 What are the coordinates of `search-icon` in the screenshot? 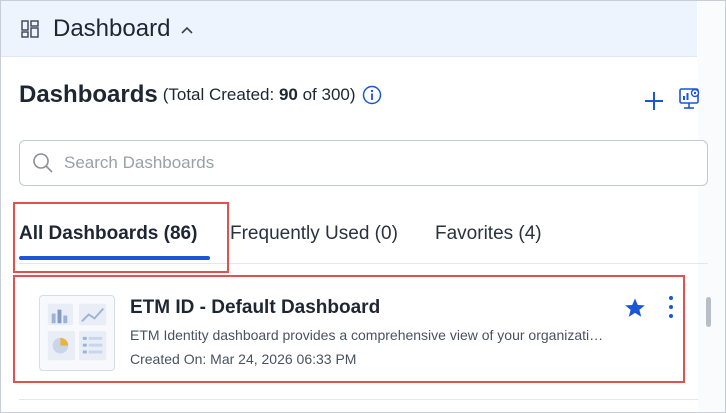 It's located at (43, 163).